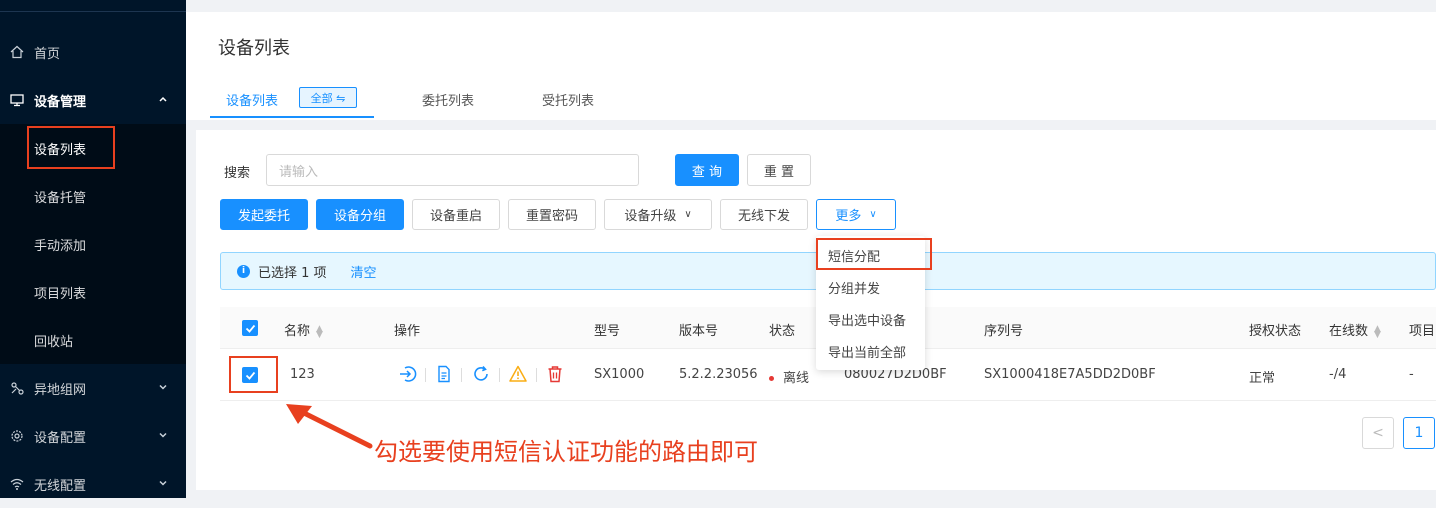 This screenshot has height=508, width=1436. I want to click on sidebar-subitem-recycle-bin: 回收站, so click(93, 340).